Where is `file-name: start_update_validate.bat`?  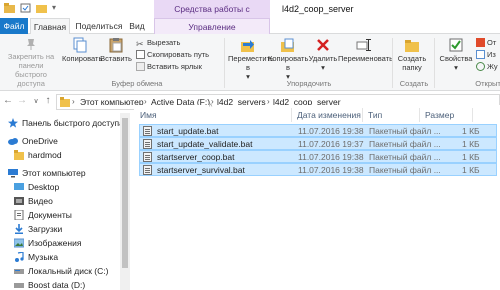 file-name: start_update_validate.bat is located at coordinates (205, 144).